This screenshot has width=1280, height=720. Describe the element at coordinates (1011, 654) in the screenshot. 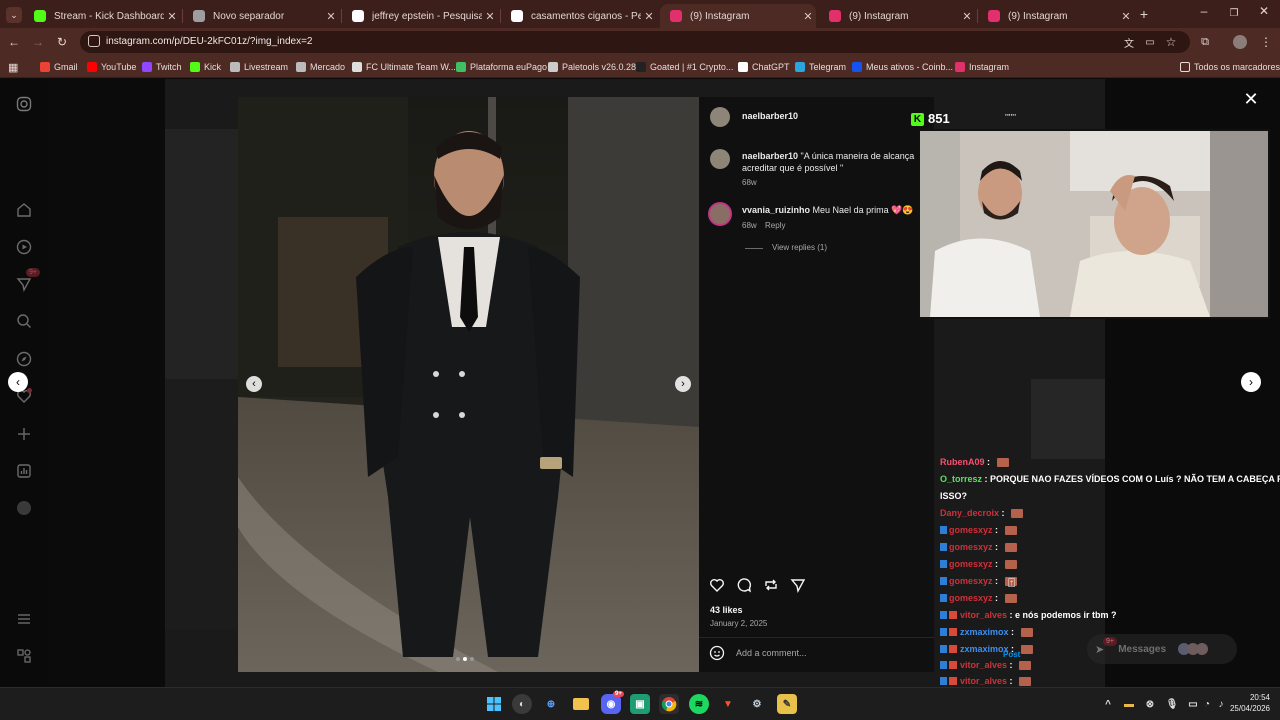

I see `post-button: Post` at that location.